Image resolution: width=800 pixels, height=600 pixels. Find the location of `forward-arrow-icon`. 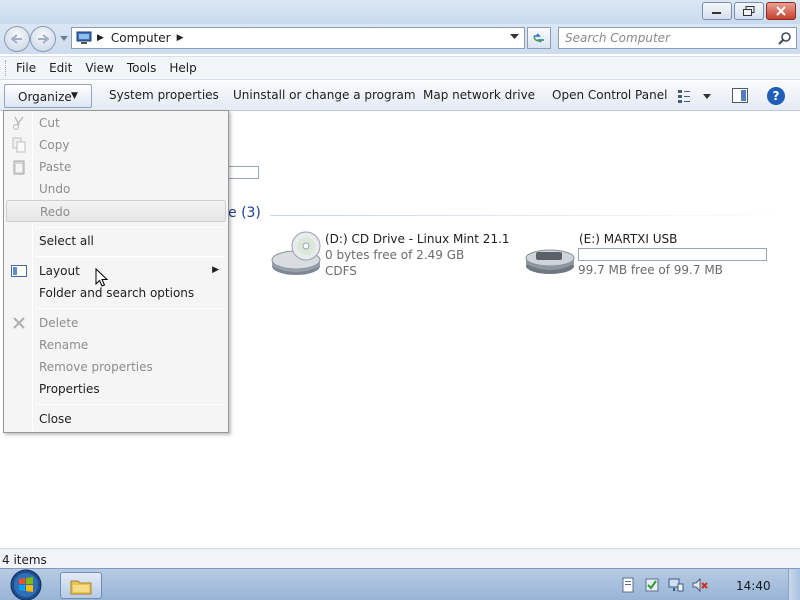

forward-arrow-icon is located at coordinates (43, 39).